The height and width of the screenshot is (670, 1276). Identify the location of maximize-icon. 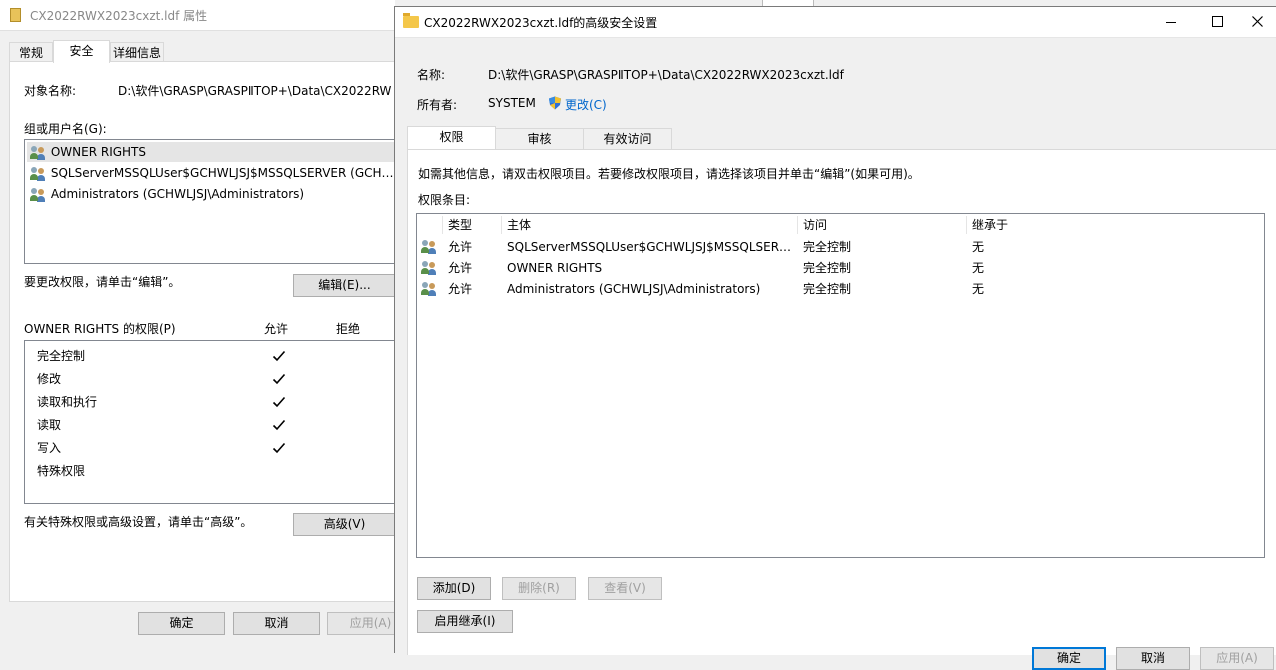
(1217, 21).